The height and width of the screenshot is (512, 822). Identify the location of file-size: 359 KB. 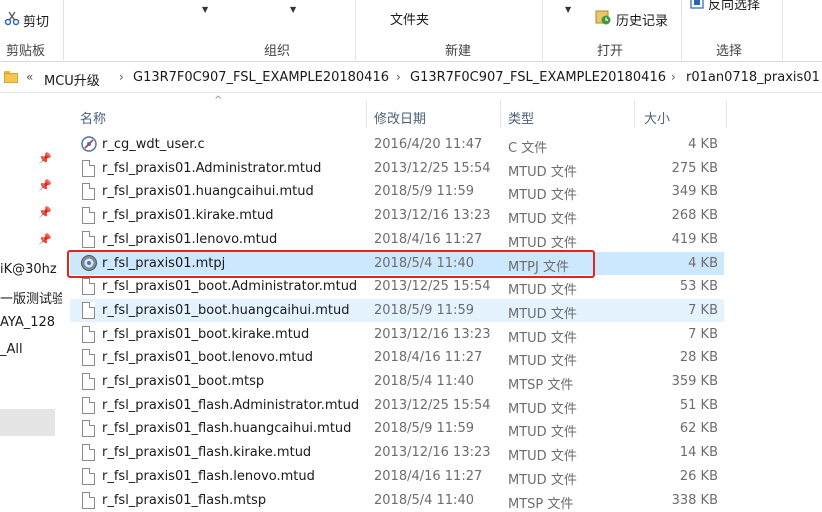
(694, 381).